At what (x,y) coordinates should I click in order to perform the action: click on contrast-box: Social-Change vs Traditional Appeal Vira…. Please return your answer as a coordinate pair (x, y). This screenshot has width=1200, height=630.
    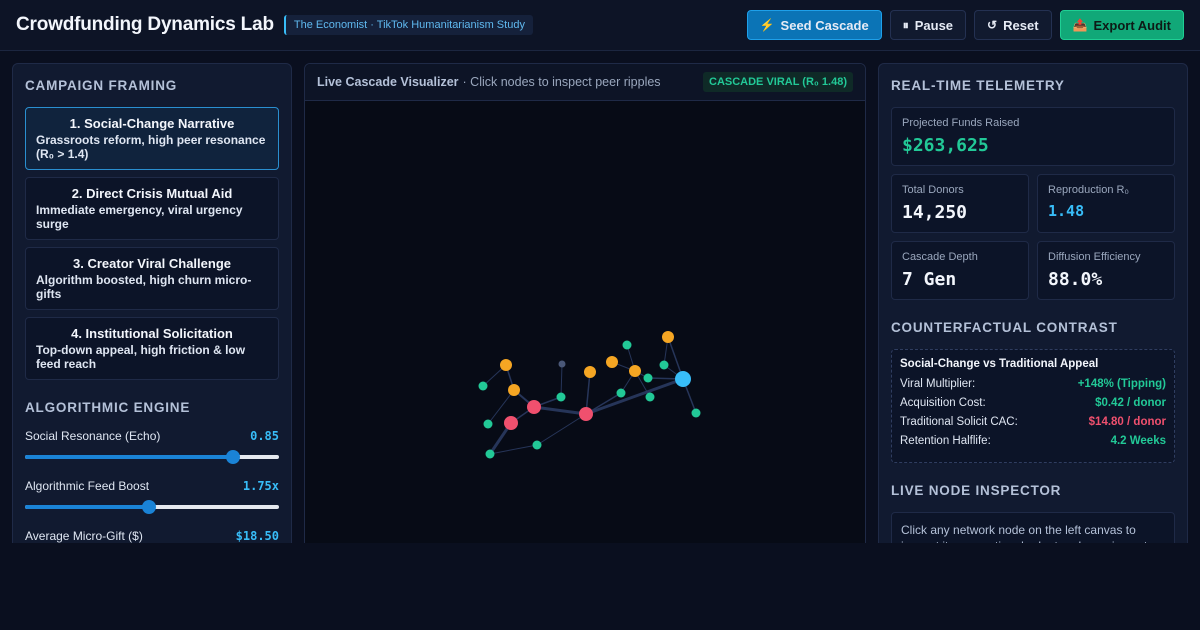
    Looking at the image, I should click on (1033, 406).